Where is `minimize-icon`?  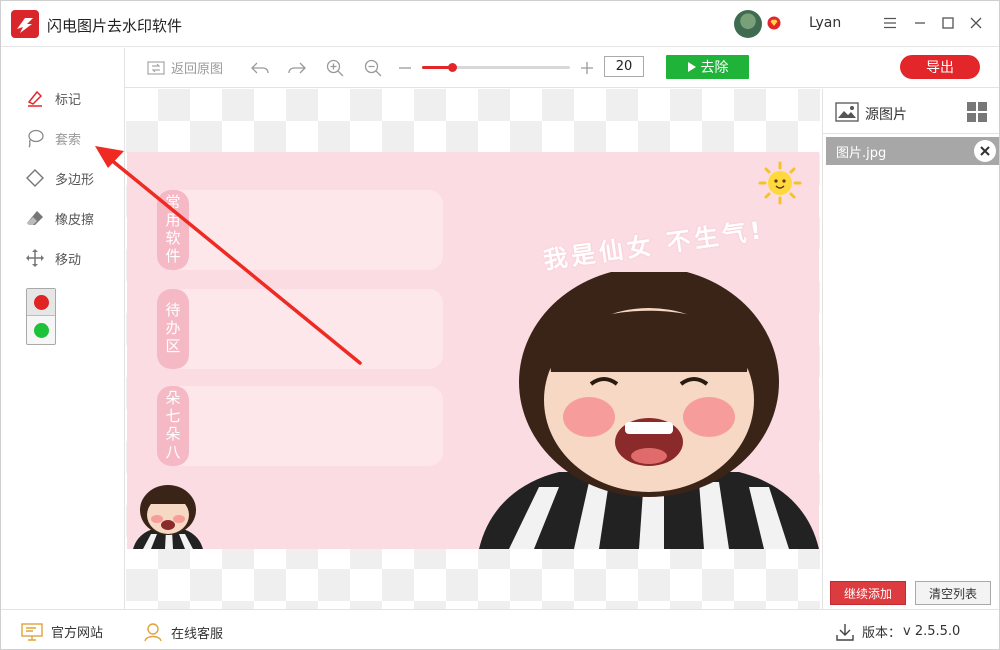 minimize-icon is located at coordinates (920, 23).